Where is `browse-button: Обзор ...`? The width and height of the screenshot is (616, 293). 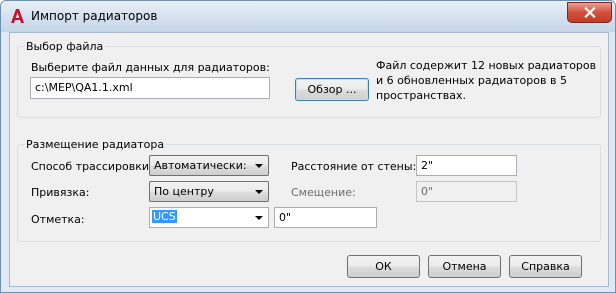
browse-button: Обзор ... is located at coordinates (332, 89).